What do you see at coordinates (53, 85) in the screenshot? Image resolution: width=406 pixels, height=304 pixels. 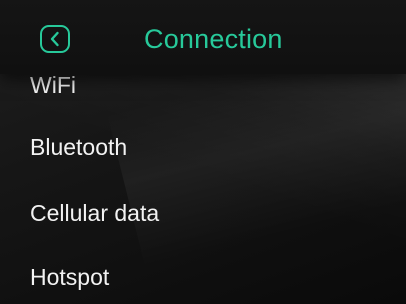 I see `menu-item-wifi: WiFi` at bounding box center [53, 85].